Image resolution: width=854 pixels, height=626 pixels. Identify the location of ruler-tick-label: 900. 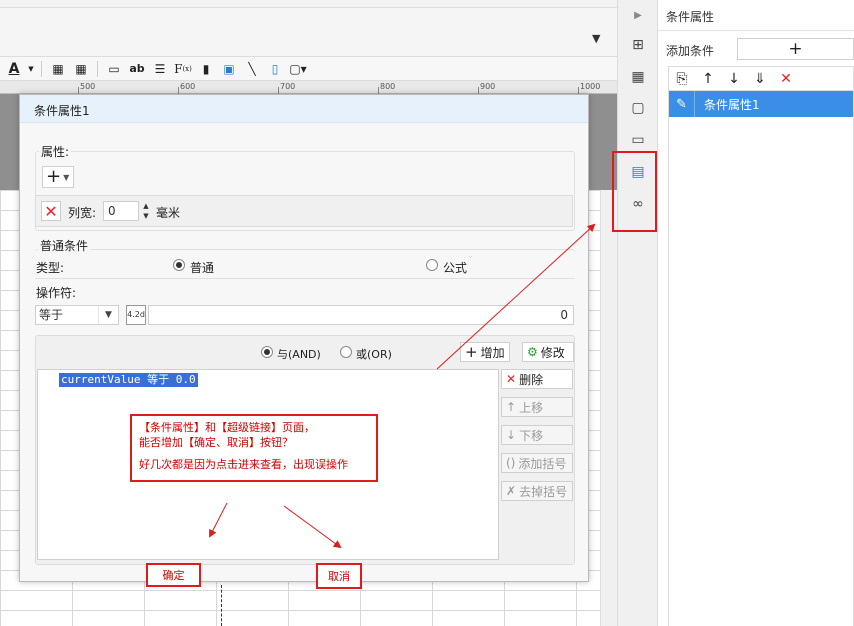
(488, 86).